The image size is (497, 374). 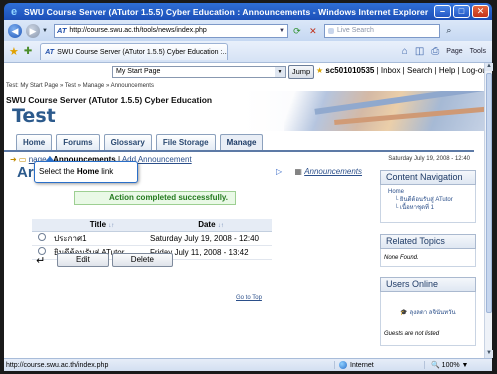 I want to click on next-arrow-icon: ▷, so click(x=279, y=171).